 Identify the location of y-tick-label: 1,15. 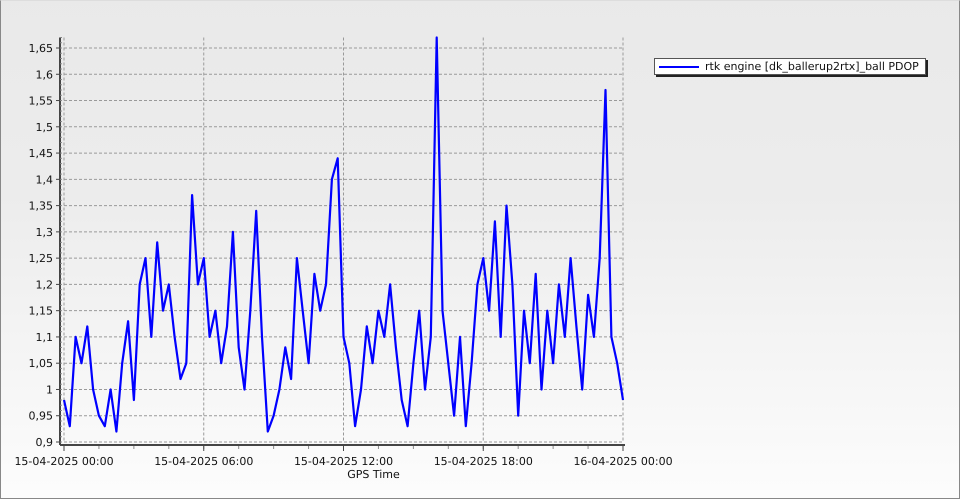
(40, 311).